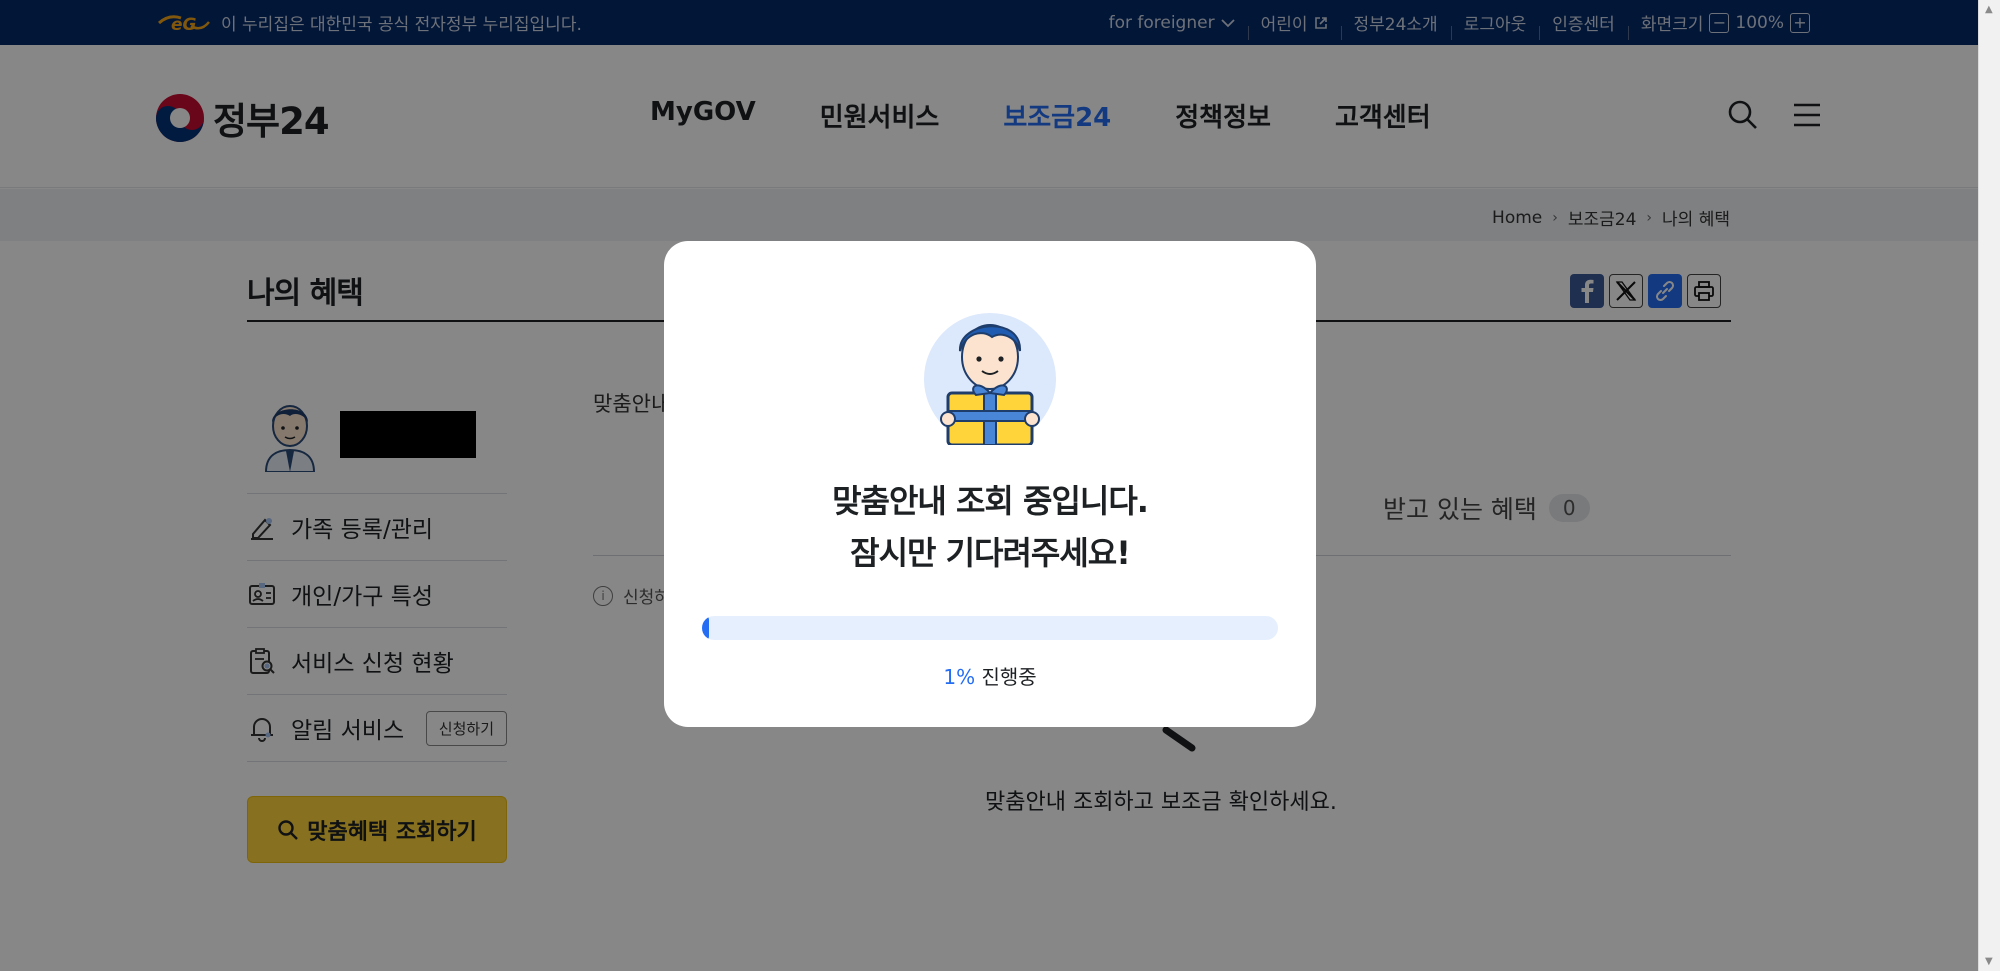 The width and height of the screenshot is (2000, 971). What do you see at coordinates (705, 628) in the screenshot?
I see `progress-bar-fill` at bounding box center [705, 628].